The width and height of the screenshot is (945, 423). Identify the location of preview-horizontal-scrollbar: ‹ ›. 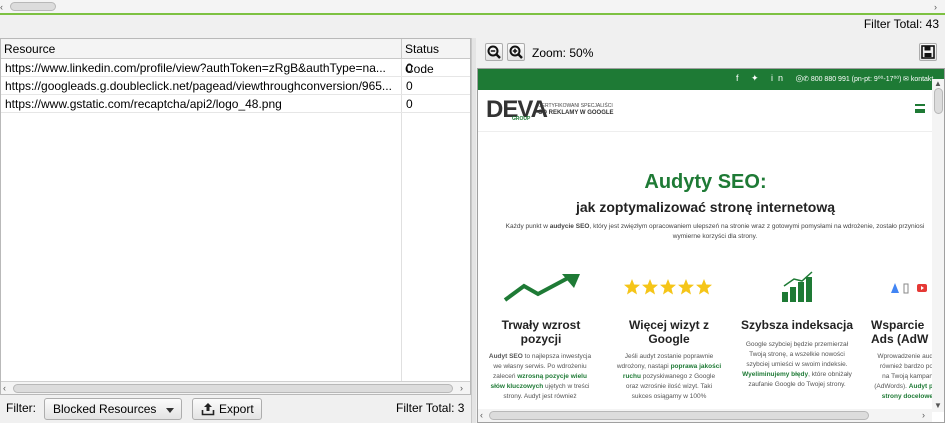
(705, 415).